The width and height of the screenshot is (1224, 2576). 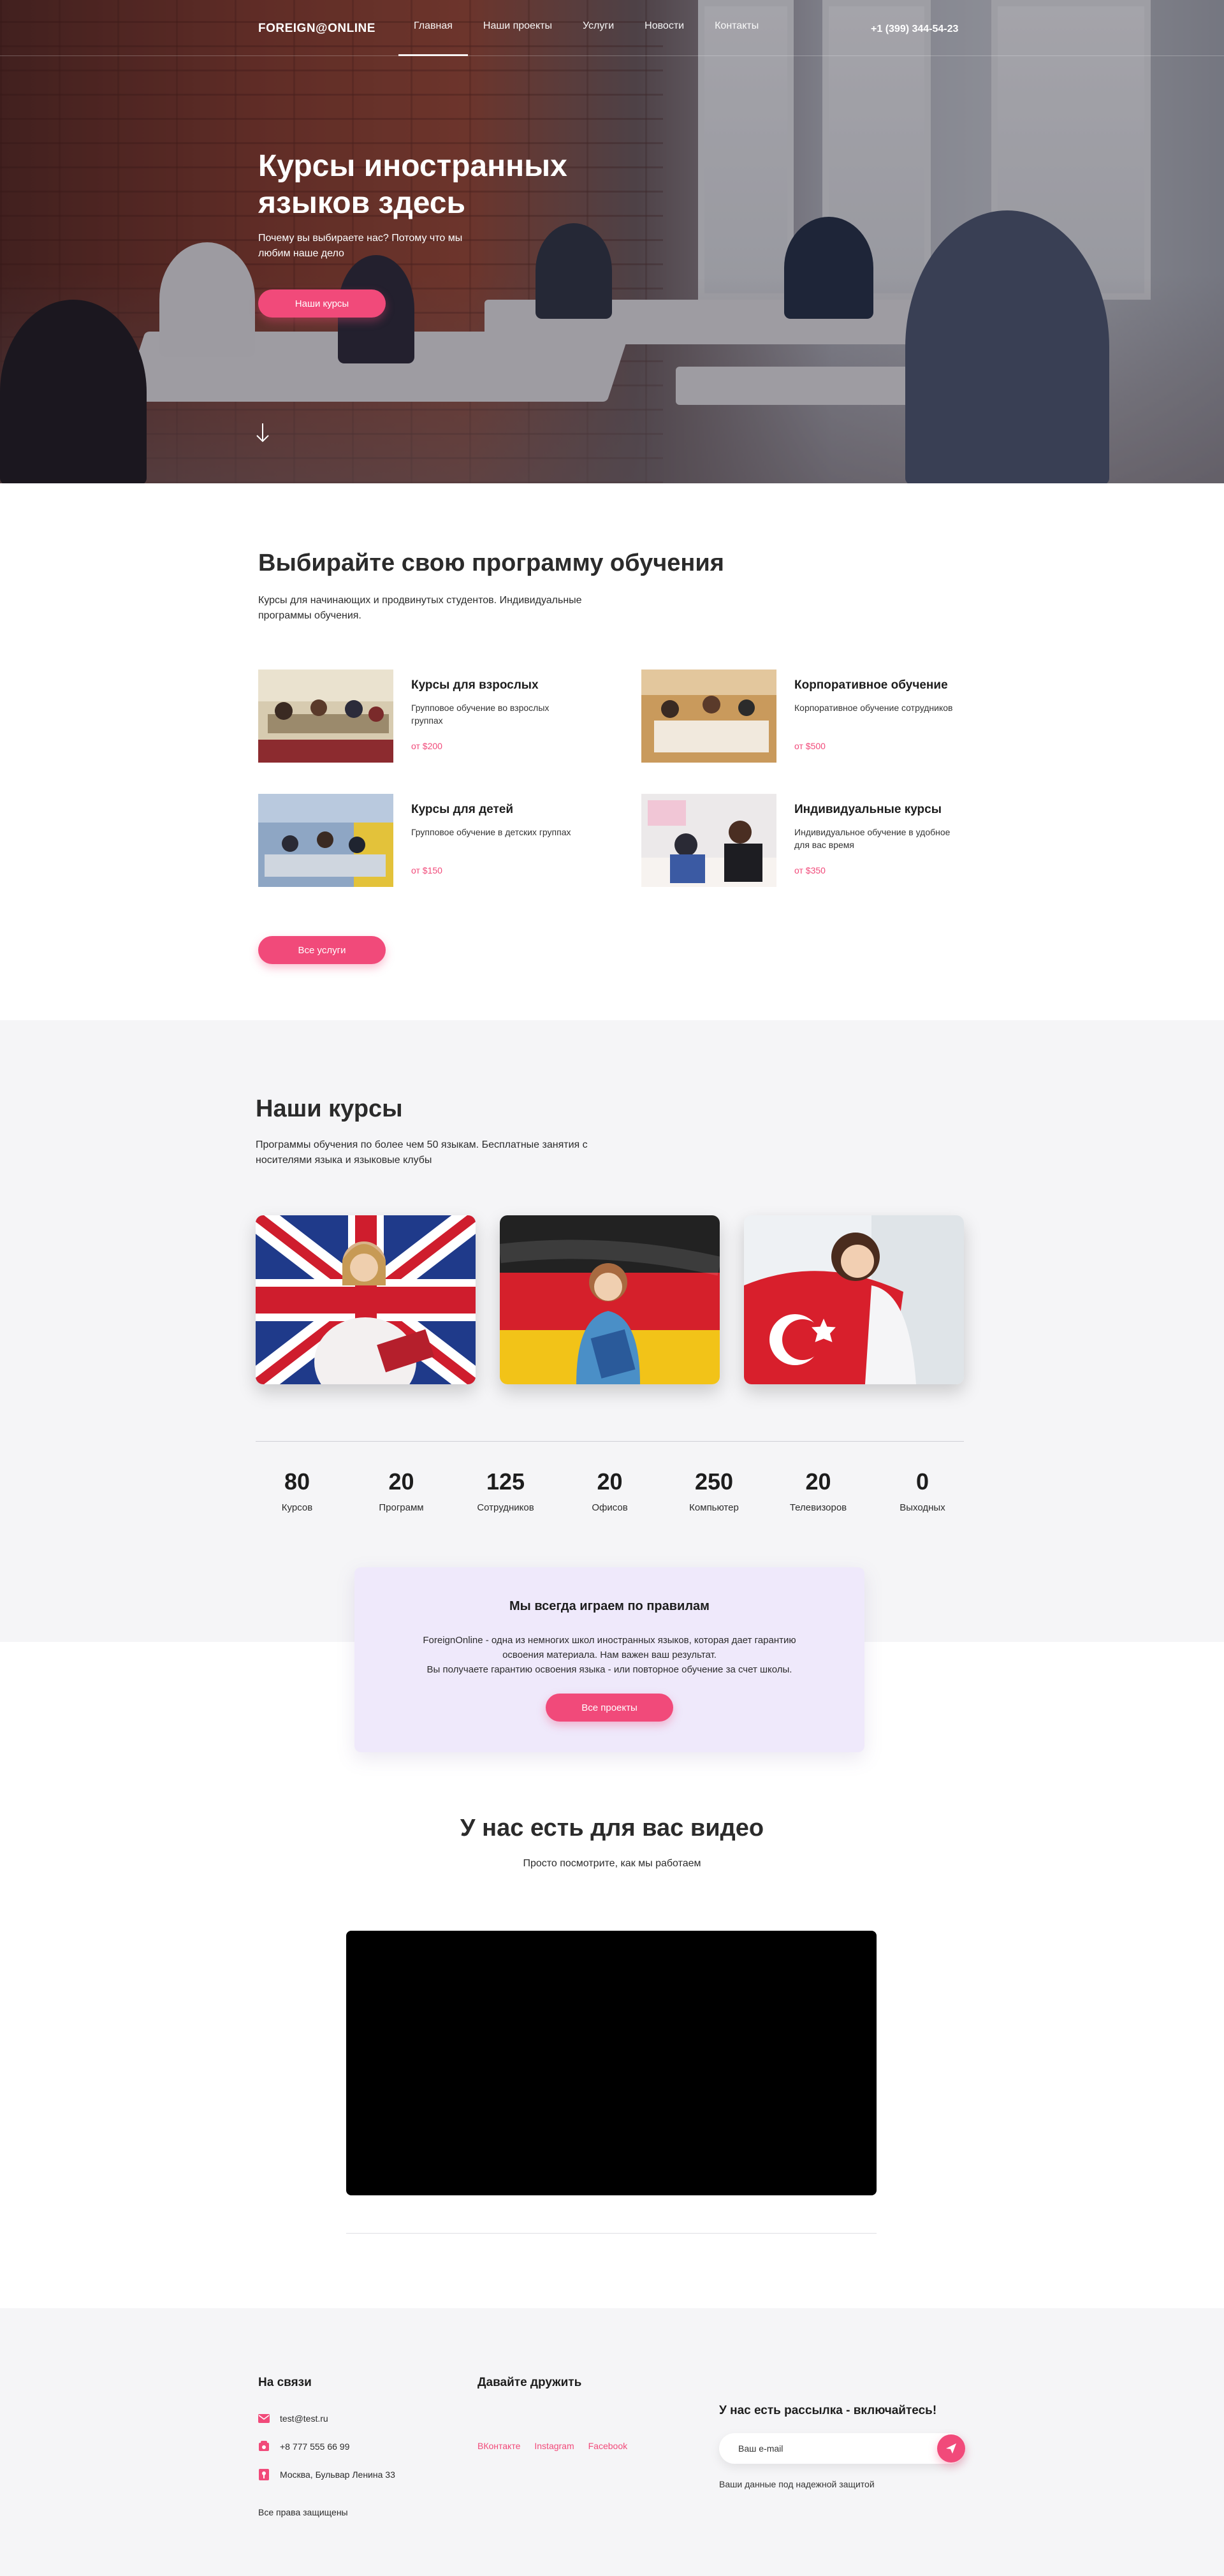 I want to click on course-card-english, so click(x=366, y=1299).